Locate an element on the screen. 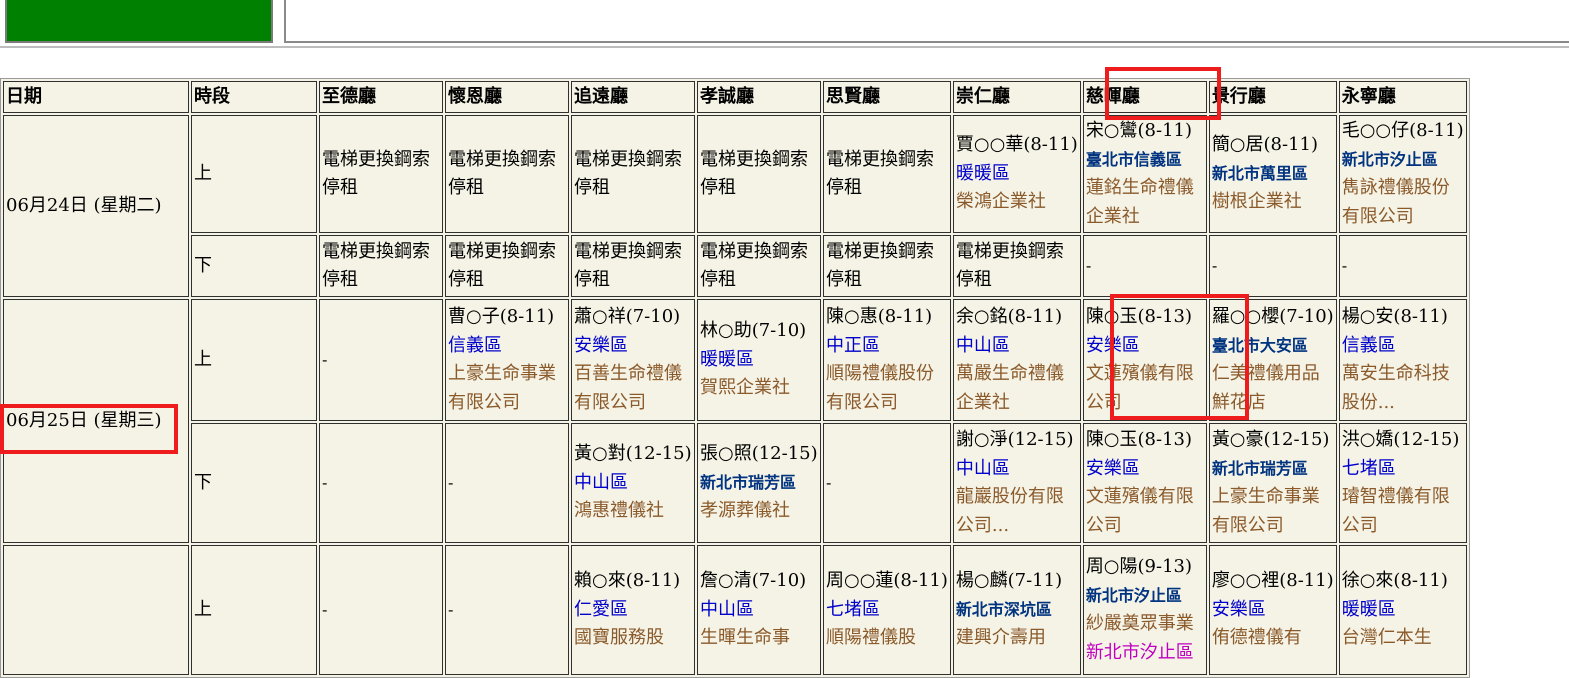 This screenshot has height=678, width=1569. booking-cell: 詹○清(7-10) 中山區 生暉生命事 is located at coordinates (759, 610).